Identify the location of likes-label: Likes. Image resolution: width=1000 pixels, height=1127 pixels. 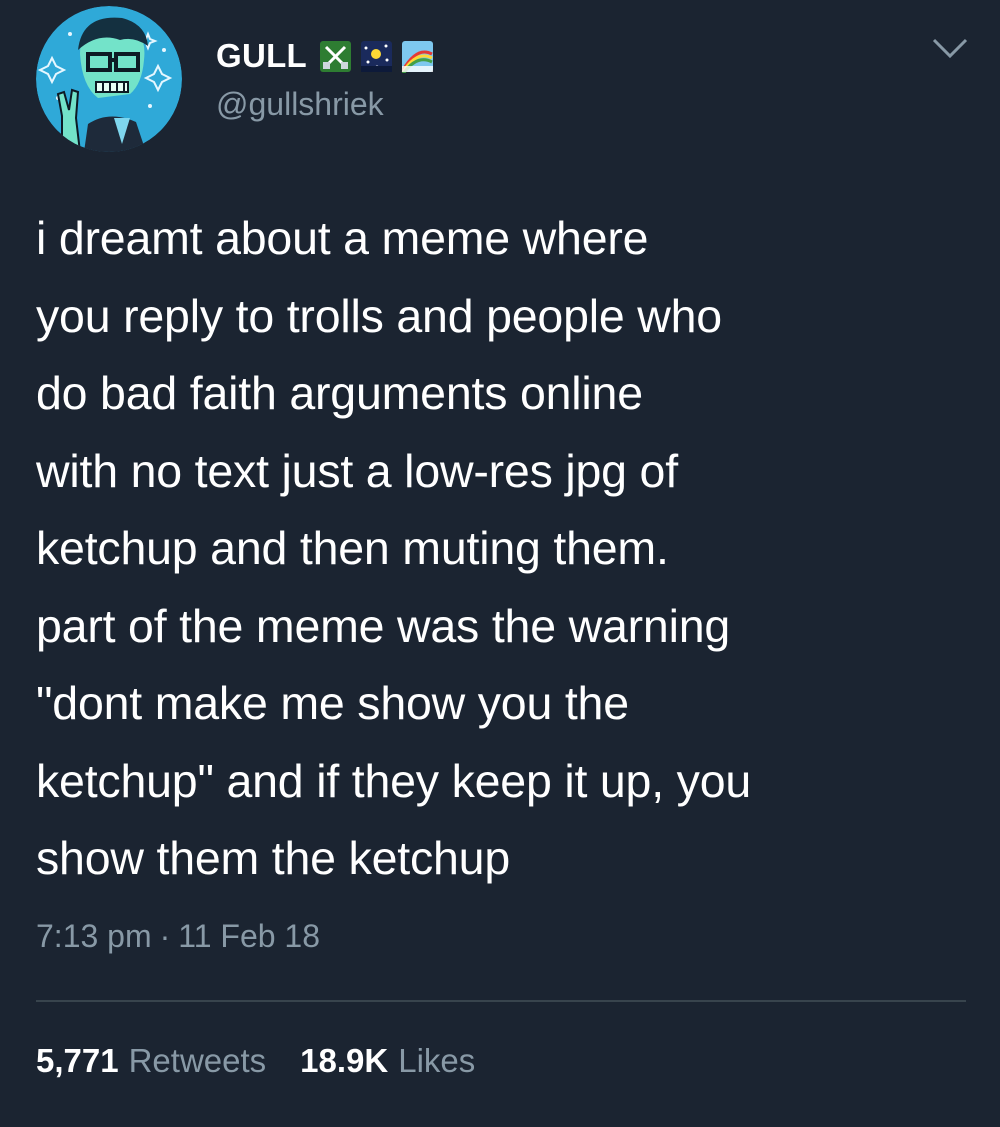
(436, 1061).